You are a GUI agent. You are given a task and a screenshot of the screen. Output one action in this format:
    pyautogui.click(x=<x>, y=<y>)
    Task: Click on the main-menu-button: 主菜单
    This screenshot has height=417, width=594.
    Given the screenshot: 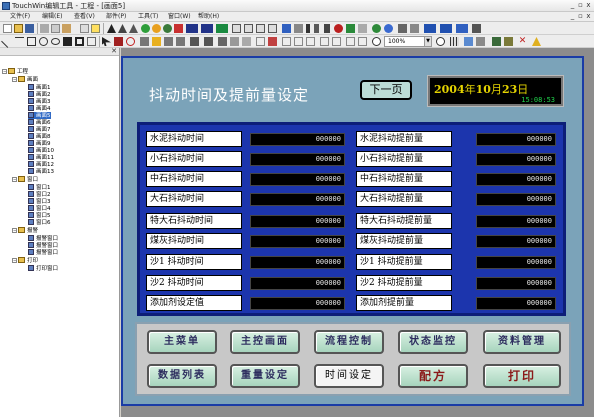 What is the action you would take?
    pyautogui.click(x=182, y=342)
    